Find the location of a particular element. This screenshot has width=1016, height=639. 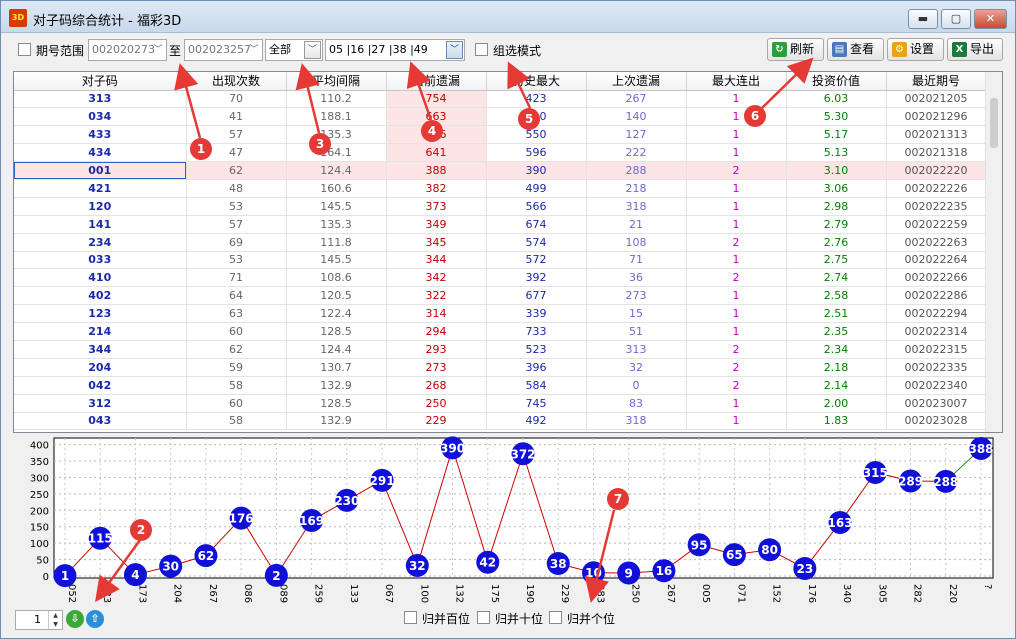

refresh-button: ↻ 刷新 is located at coordinates (795, 49).